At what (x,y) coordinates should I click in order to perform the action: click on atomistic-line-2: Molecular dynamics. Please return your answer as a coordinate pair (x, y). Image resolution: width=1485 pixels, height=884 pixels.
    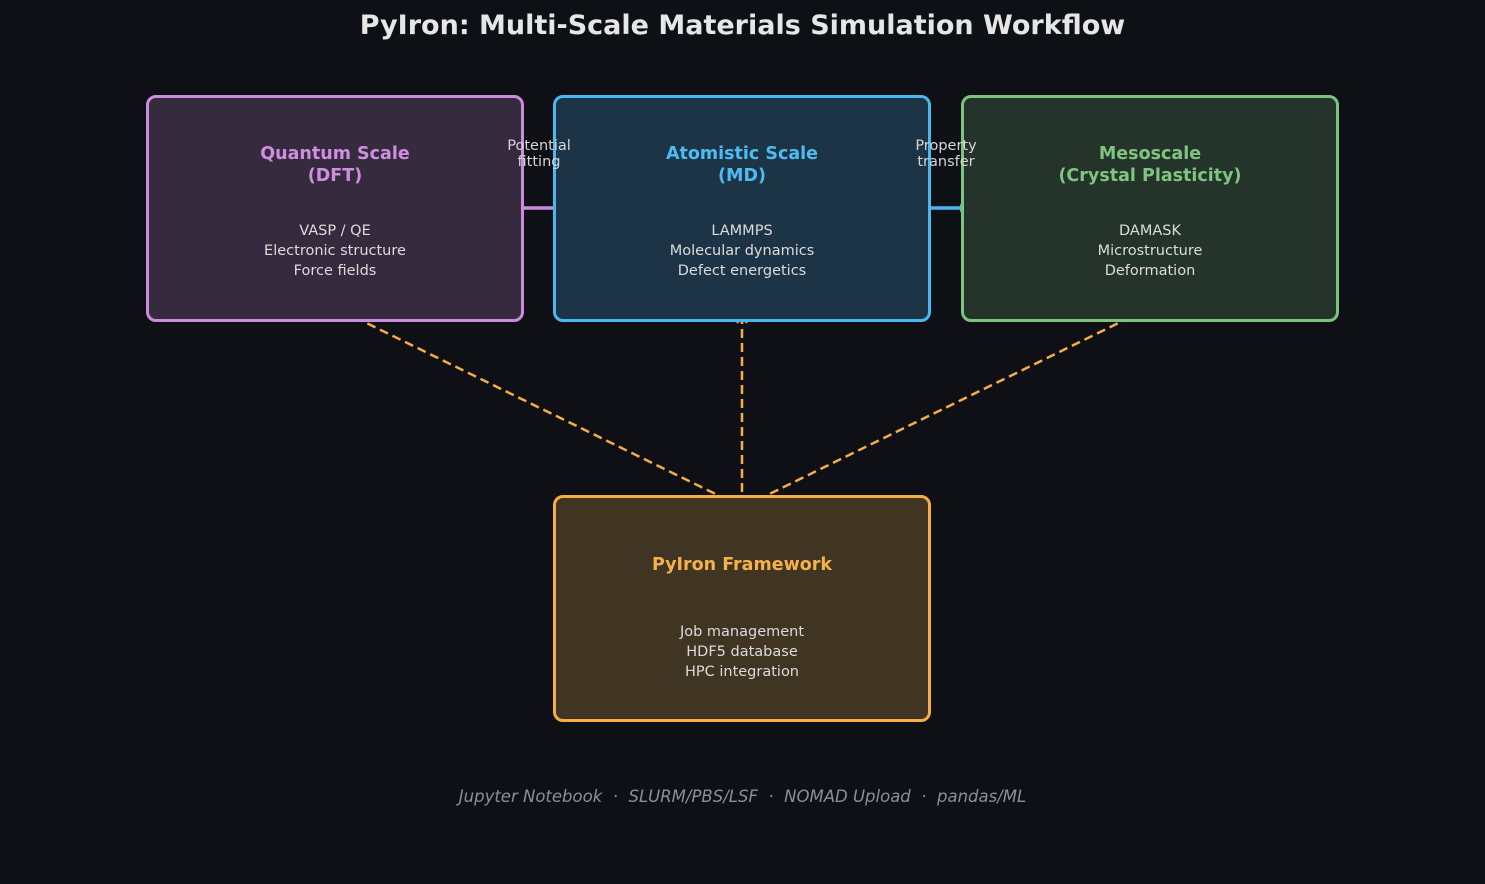
    Looking at the image, I should click on (742, 251).